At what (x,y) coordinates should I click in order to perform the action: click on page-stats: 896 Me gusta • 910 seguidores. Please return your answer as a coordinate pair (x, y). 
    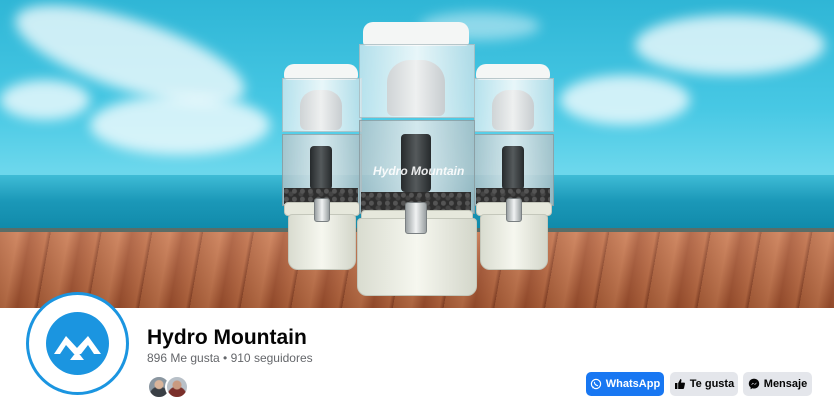
    Looking at the image, I should click on (230, 358).